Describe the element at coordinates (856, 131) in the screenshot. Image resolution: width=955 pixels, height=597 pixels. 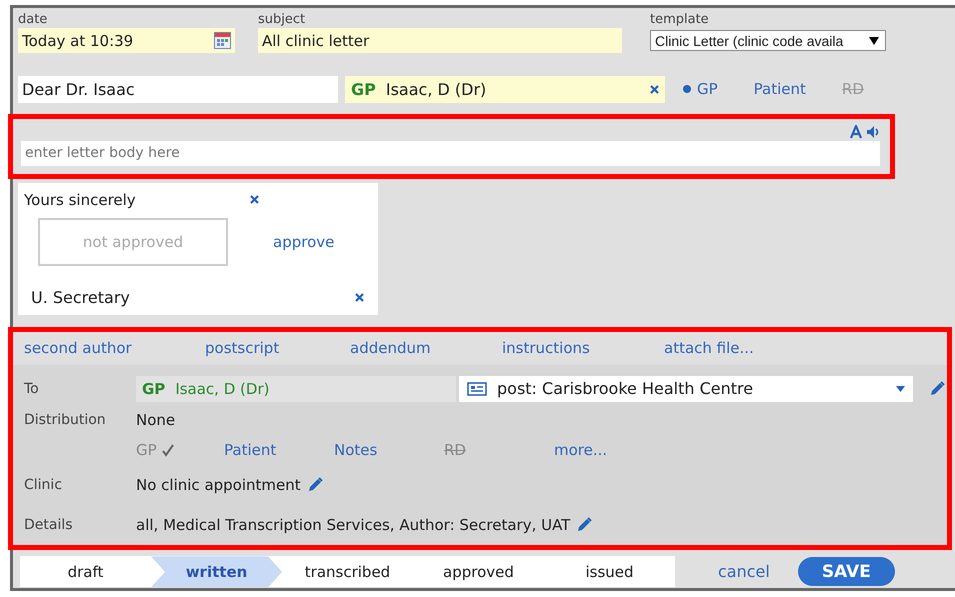
I see `font-icon` at that location.